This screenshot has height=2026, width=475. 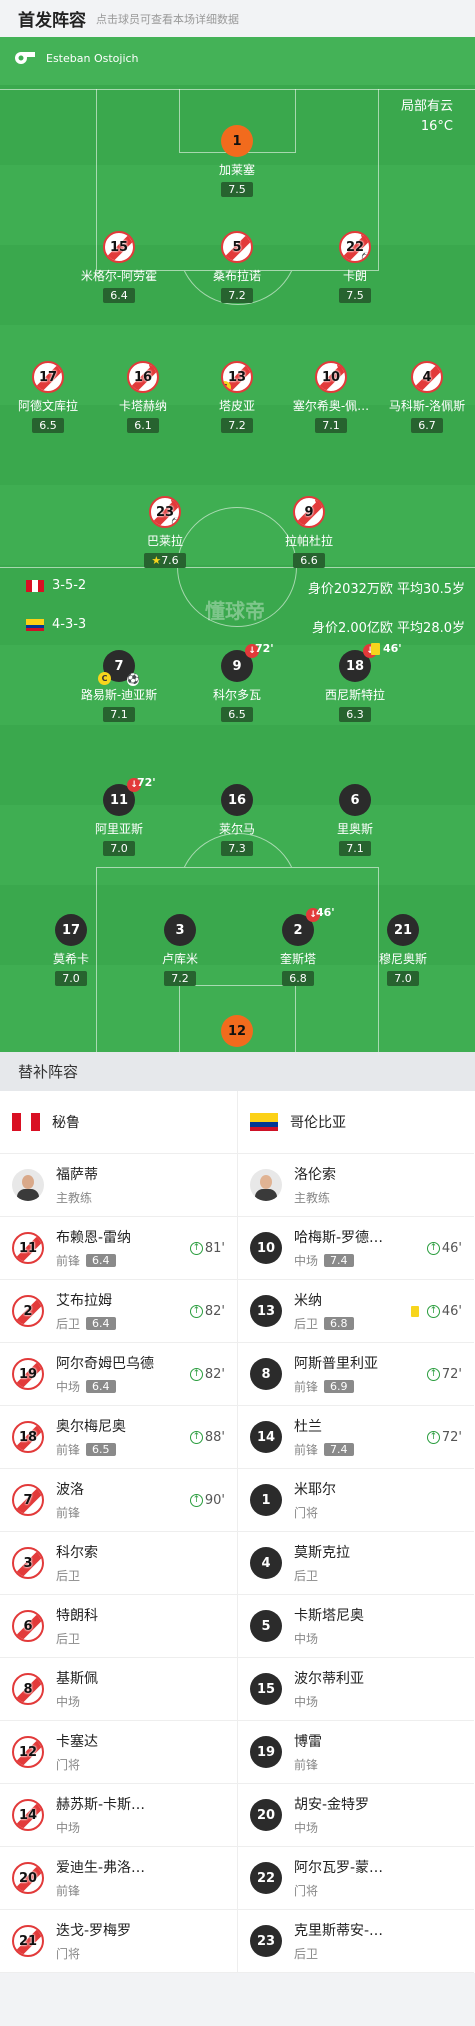 What do you see at coordinates (356, 1689) in the screenshot?
I see `bench-player-15: 15 波尔蒂利亚 中场` at bounding box center [356, 1689].